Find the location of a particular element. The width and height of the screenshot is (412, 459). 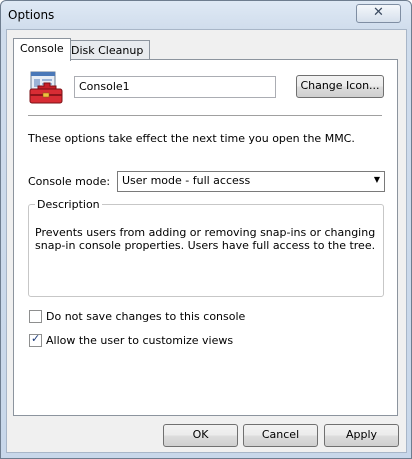

console-mode-value: User mode - full access is located at coordinates (186, 180).